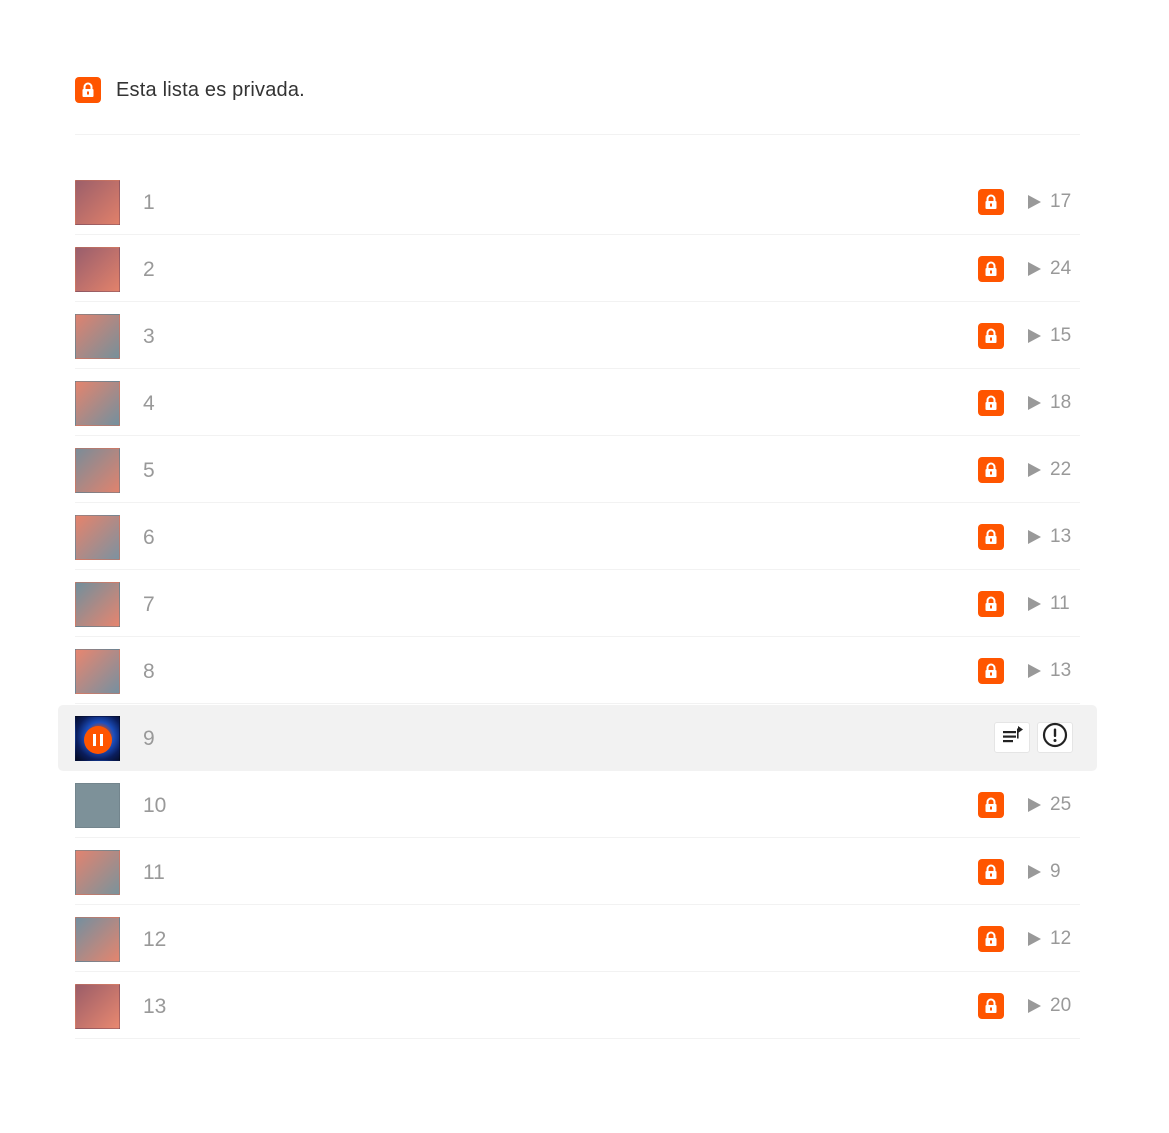 The height and width of the screenshot is (1133, 1169). Describe the element at coordinates (1061, 804) in the screenshot. I see `play-count: 25` at that location.